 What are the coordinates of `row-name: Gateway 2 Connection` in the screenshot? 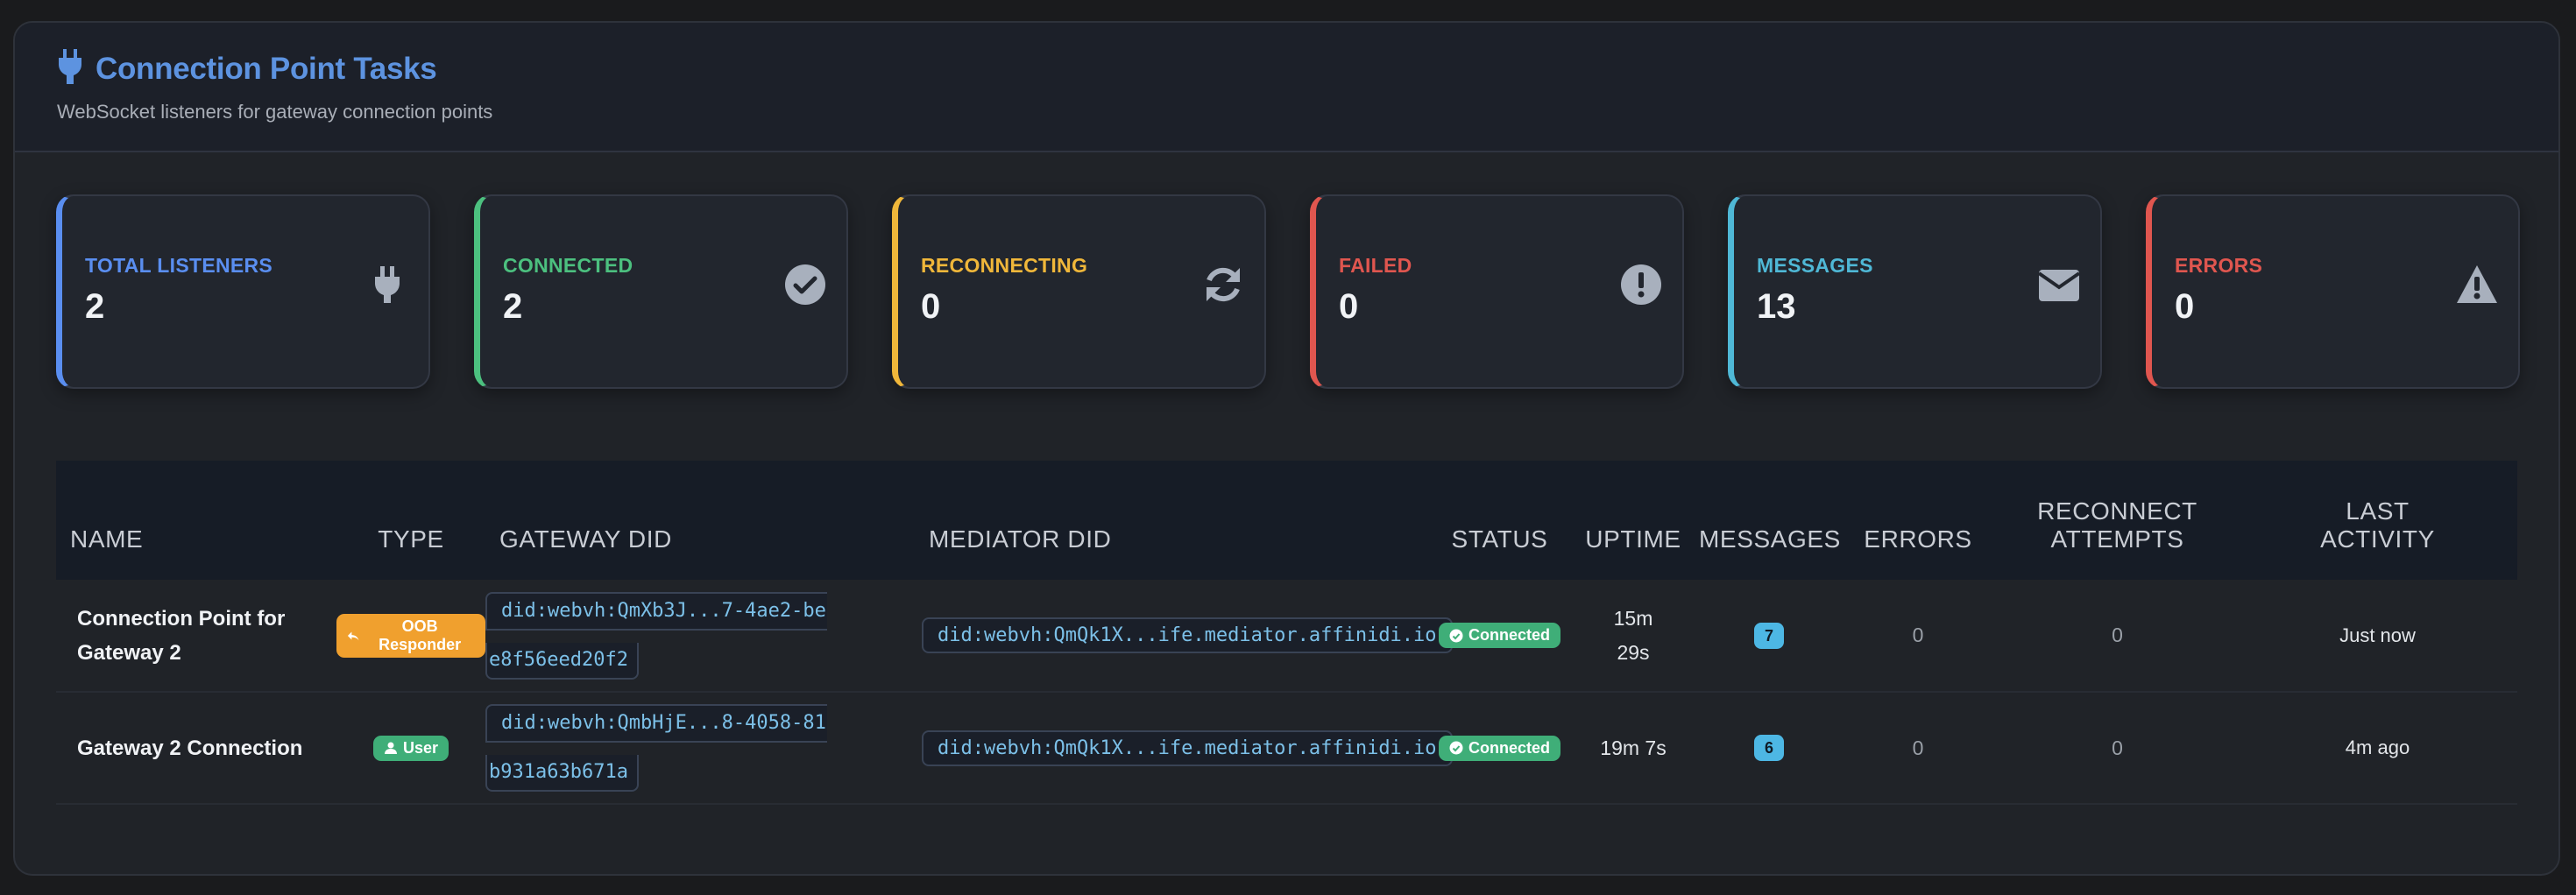 It's located at (196, 748).